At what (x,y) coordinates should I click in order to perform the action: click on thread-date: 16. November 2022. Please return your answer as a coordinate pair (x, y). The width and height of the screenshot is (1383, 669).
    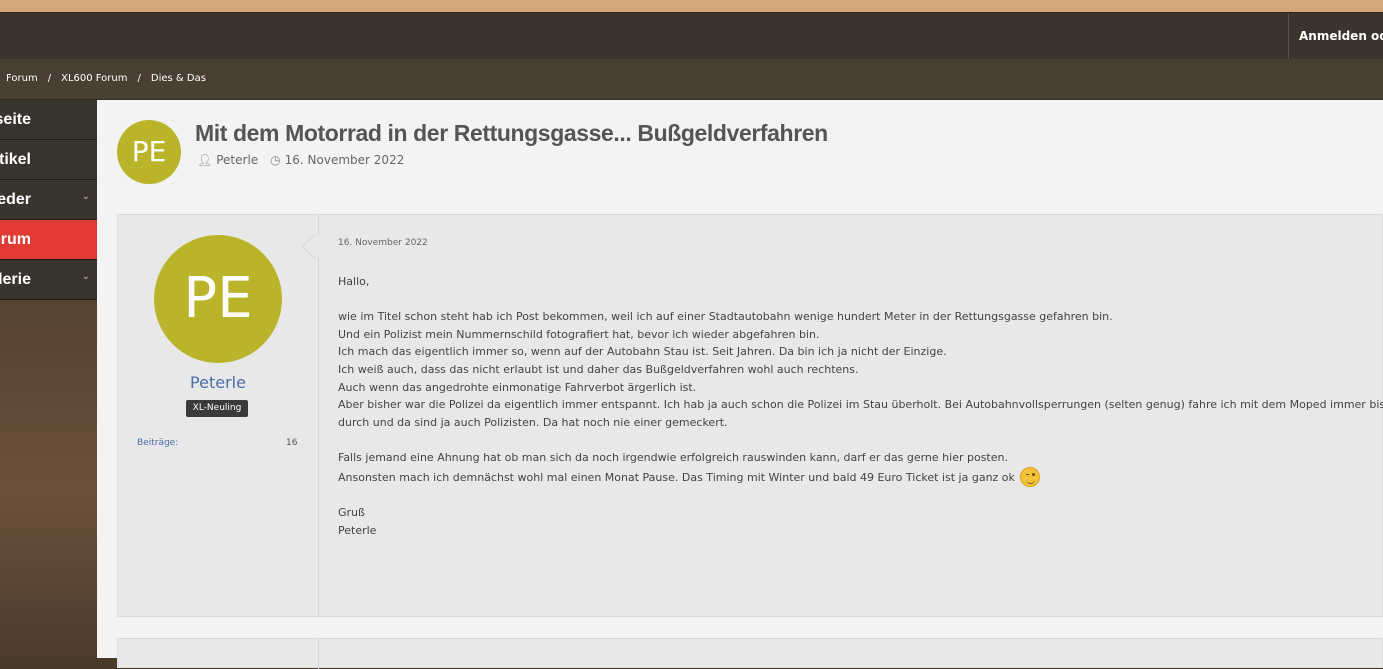
    Looking at the image, I should click on (345, 160).